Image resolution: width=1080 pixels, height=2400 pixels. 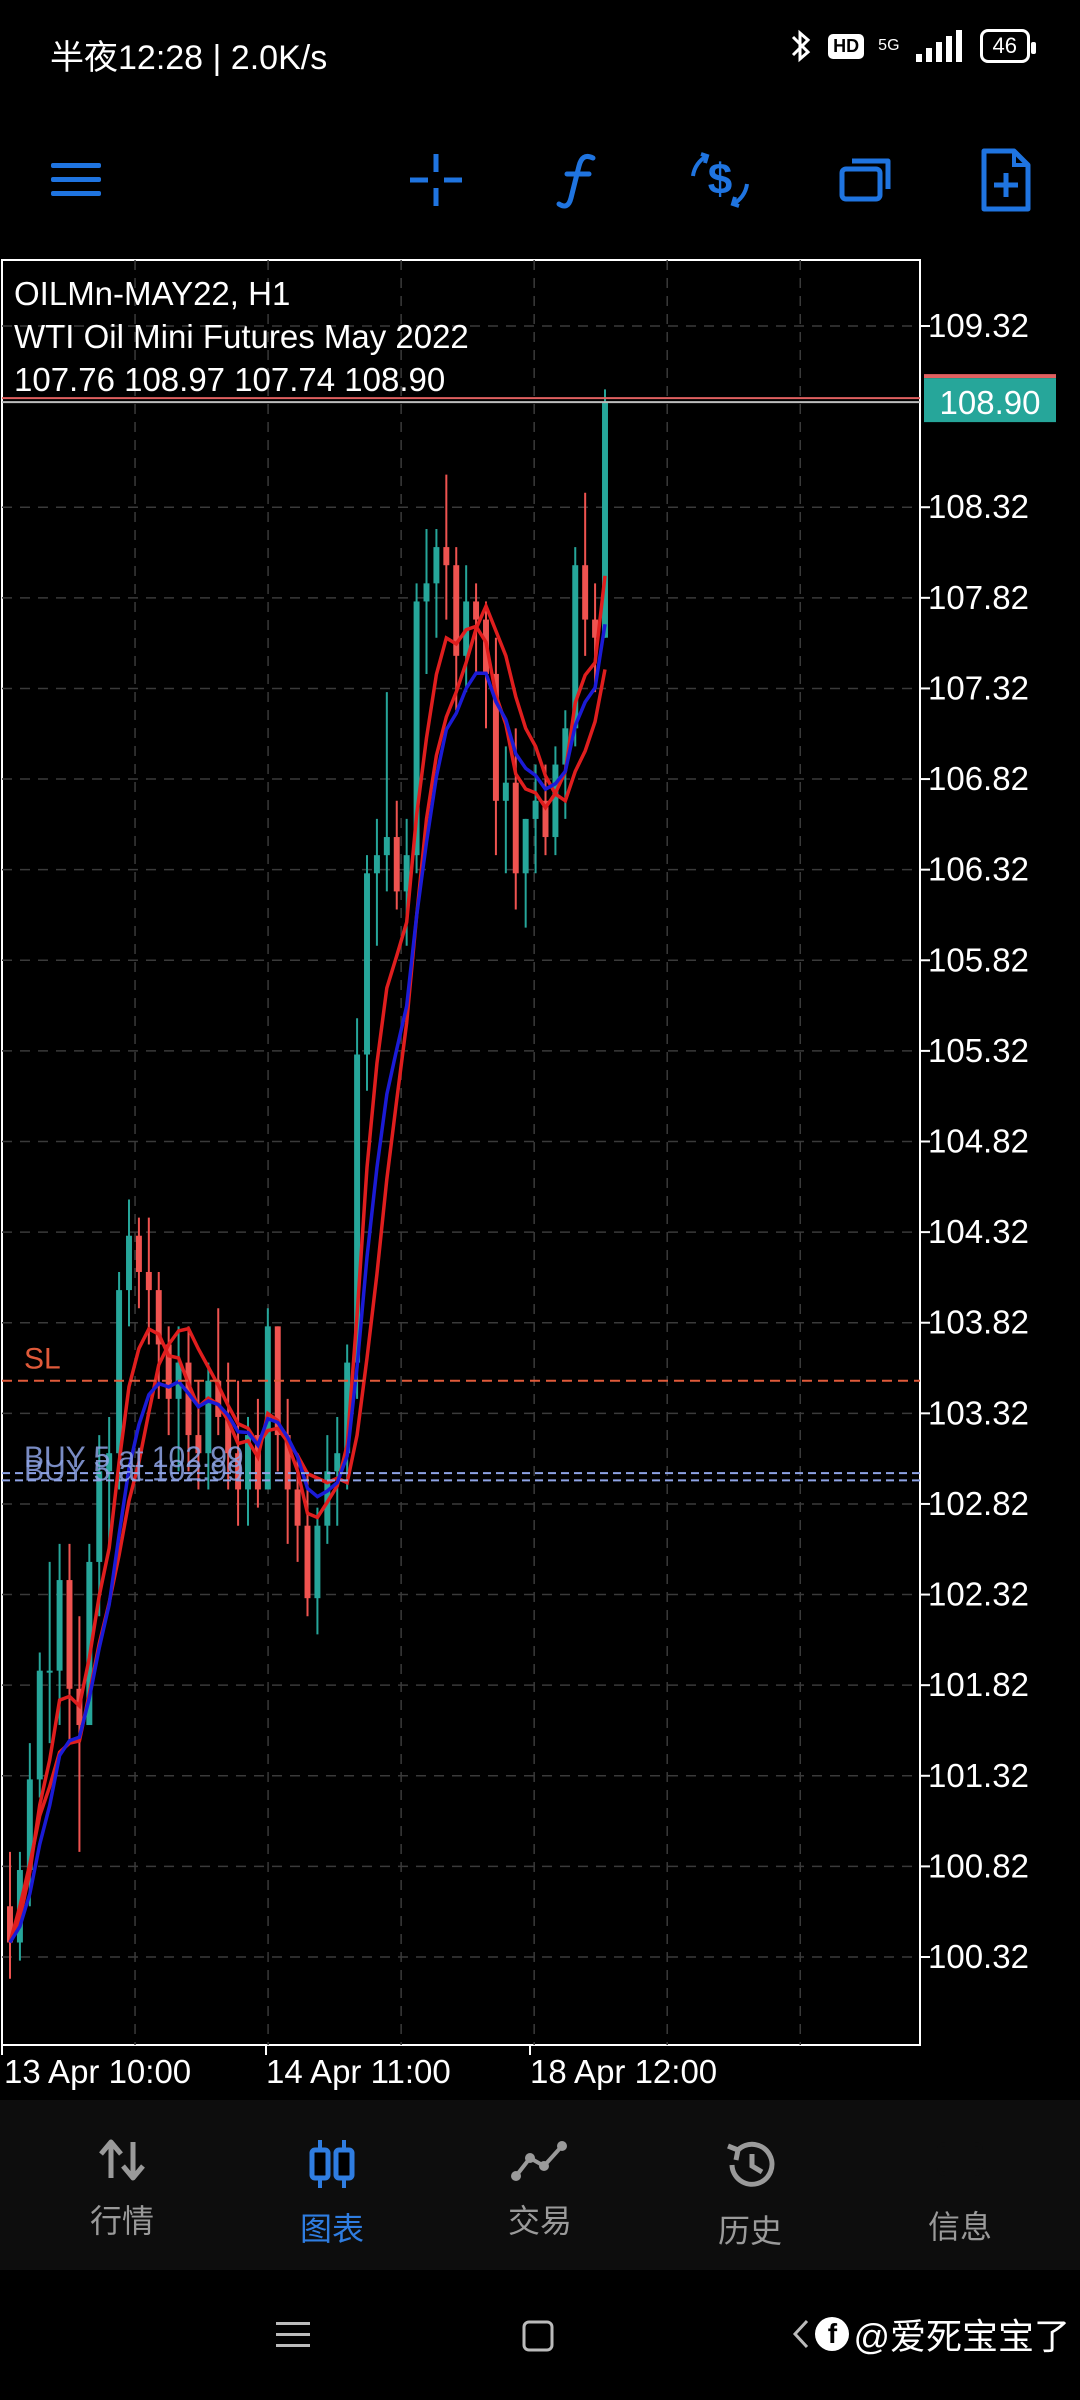 What do you see at coordinates (539, 2221) in the screenshot?
I see `nav-label: 交易` at bounding box center [539, 2221].